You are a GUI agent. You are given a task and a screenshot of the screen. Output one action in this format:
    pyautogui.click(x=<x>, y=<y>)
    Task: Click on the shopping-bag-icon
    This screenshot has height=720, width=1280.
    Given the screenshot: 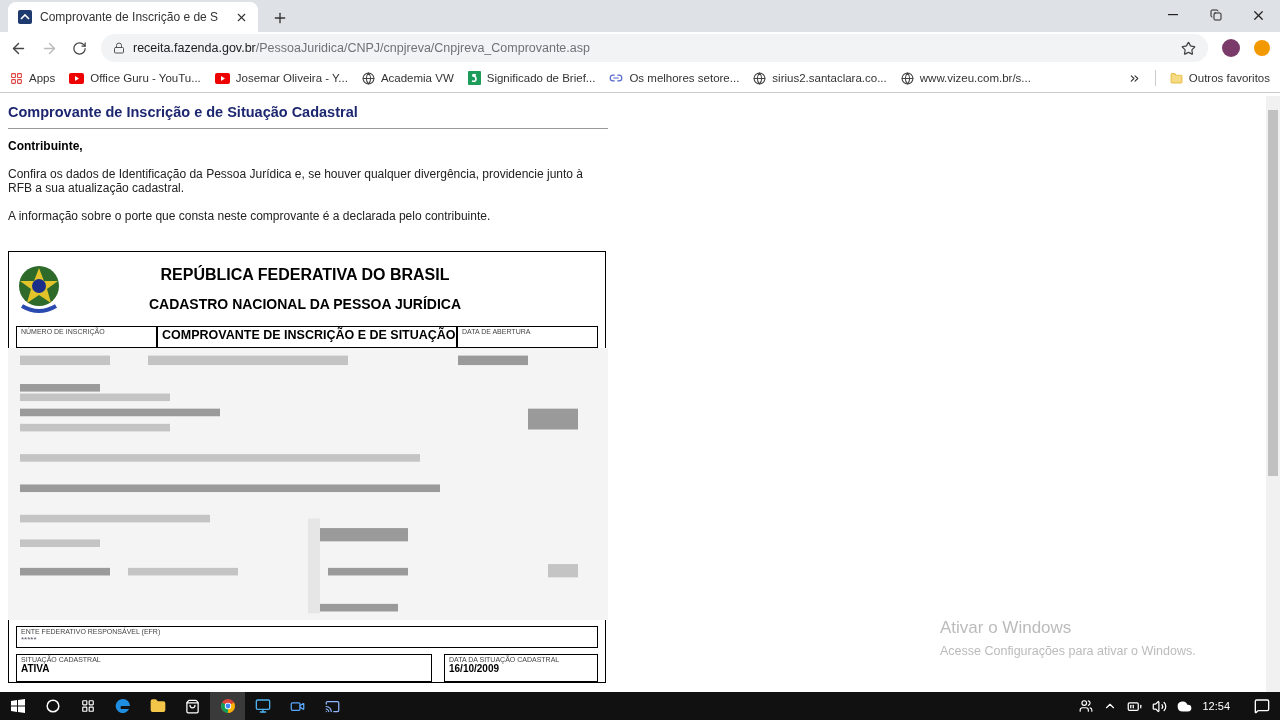 What is the action you would take?
    pyautogui.click(x=192, y=706)
    